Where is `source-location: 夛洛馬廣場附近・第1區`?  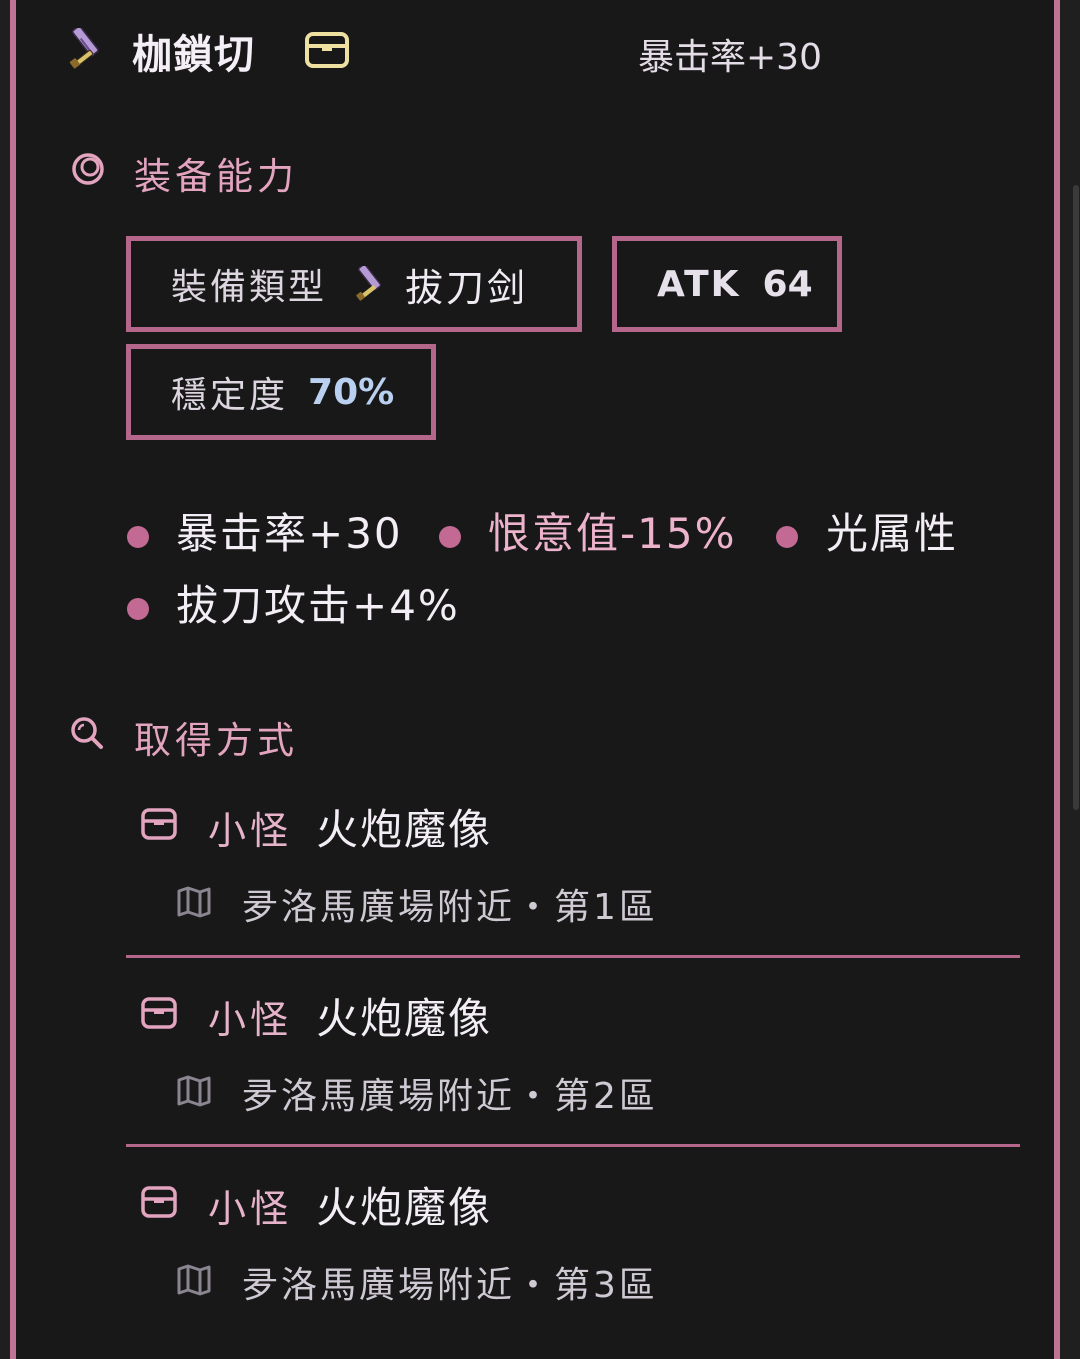
source-location: 夛洛馬廣場附近・第1區 is located at coordinates (450, 907).